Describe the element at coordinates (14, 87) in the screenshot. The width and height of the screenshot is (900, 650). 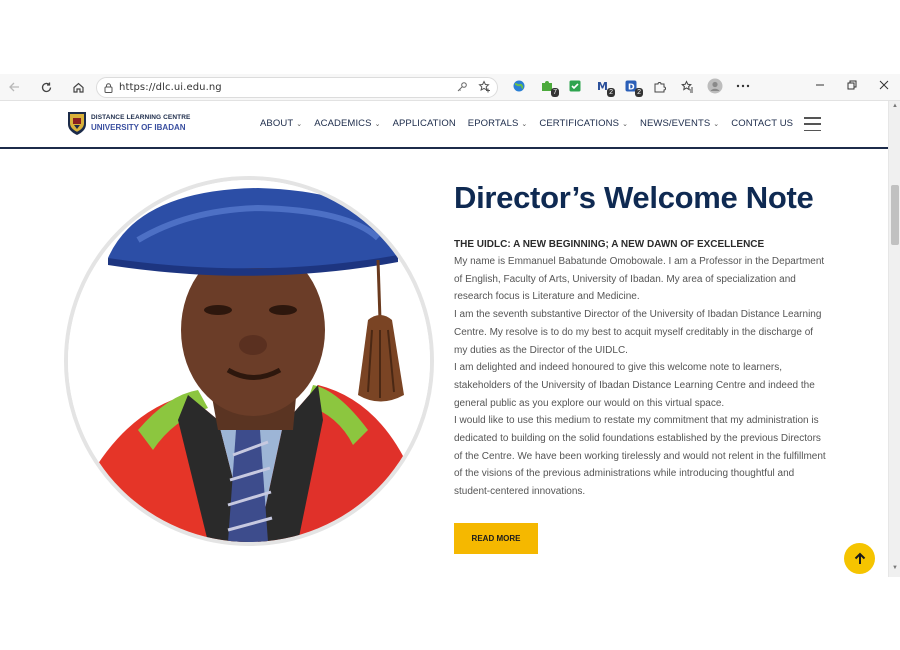
I see `back-arrow-icon` at that location.